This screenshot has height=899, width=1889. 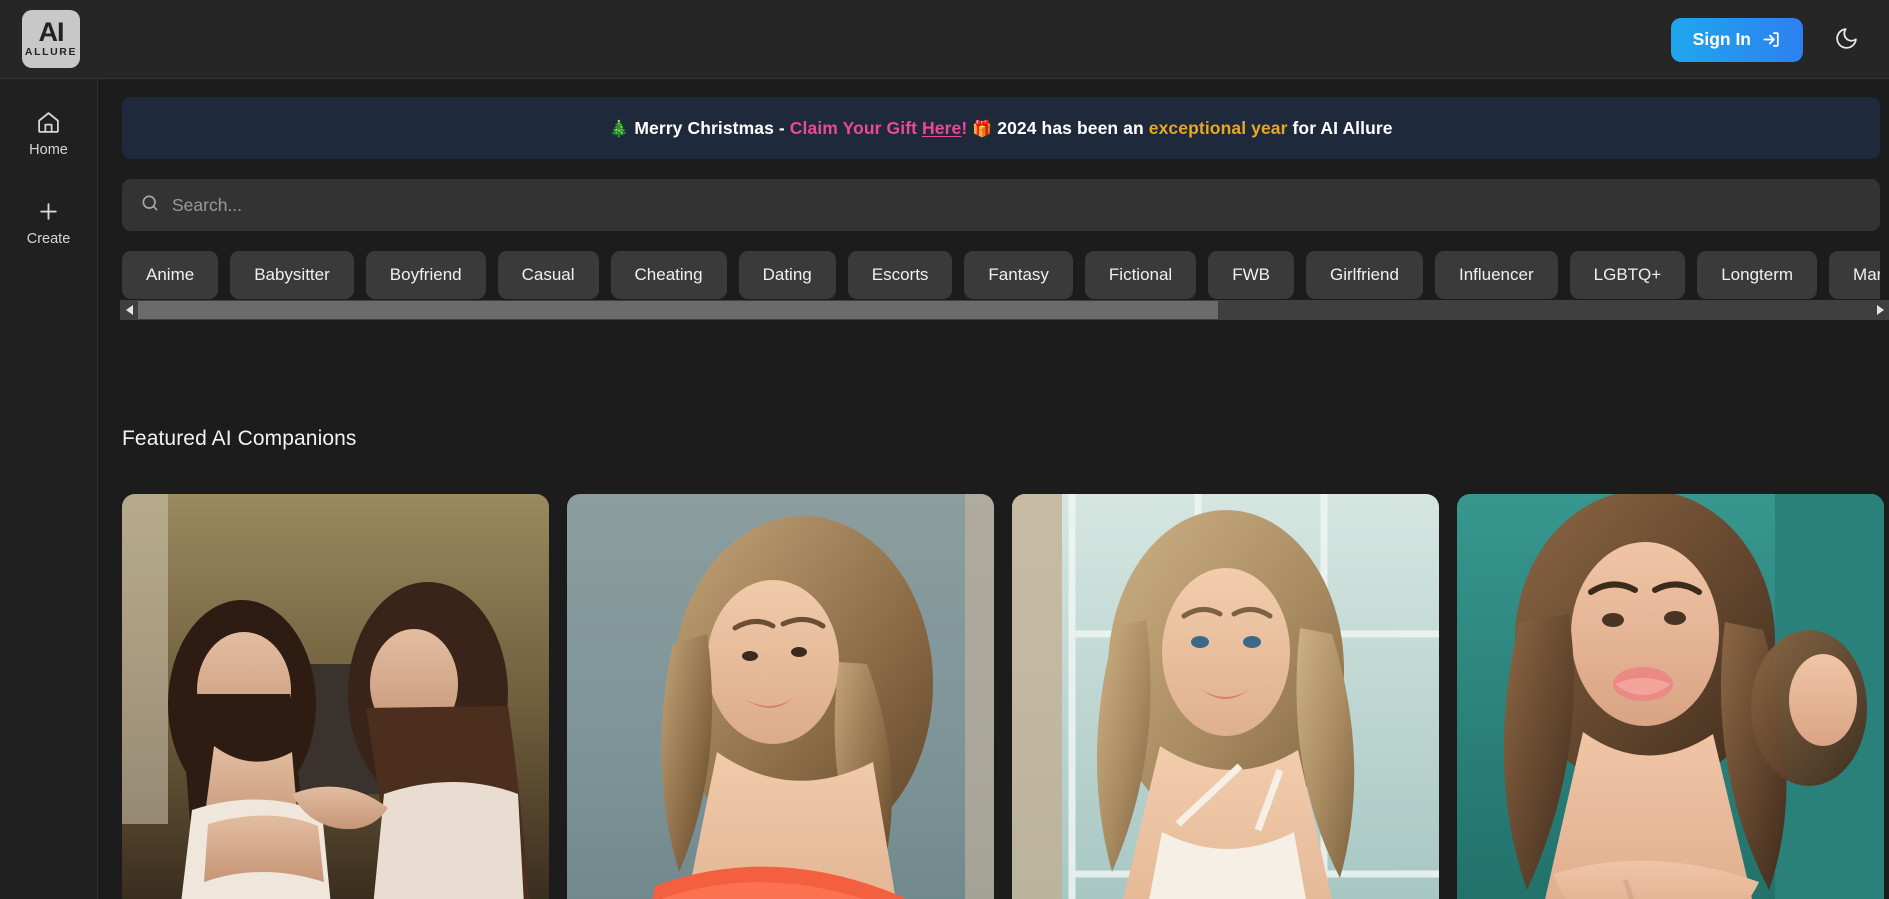 What do you see at coordinates (1721, 39) in the screenshot?
I see `sign-in-label: Sign In` at bounding box center [1721, 39].